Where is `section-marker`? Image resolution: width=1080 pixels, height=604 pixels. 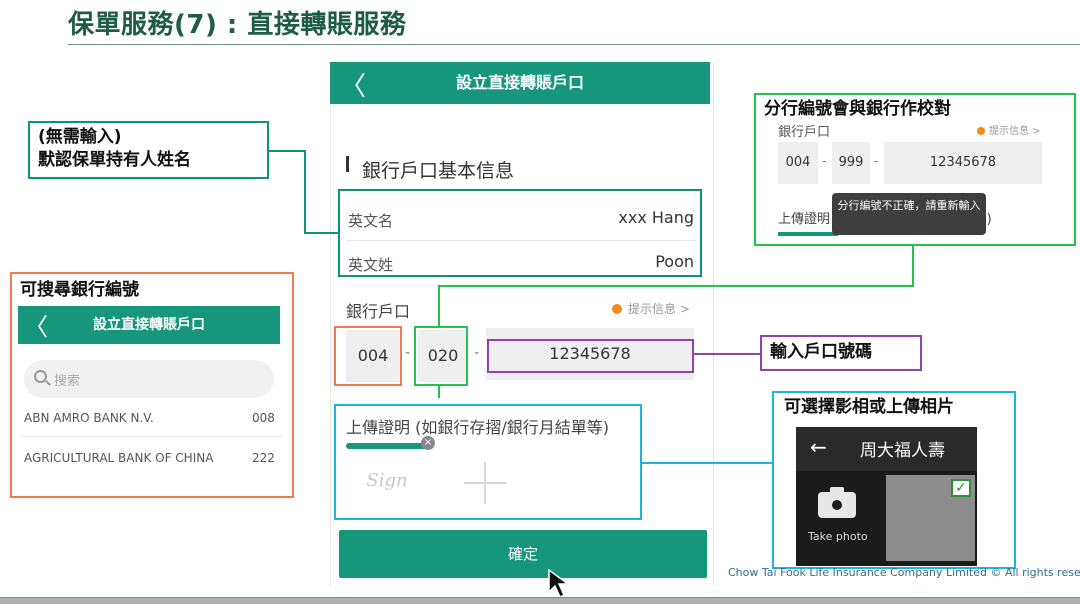
section-marker is located at coordinates (347, 164).